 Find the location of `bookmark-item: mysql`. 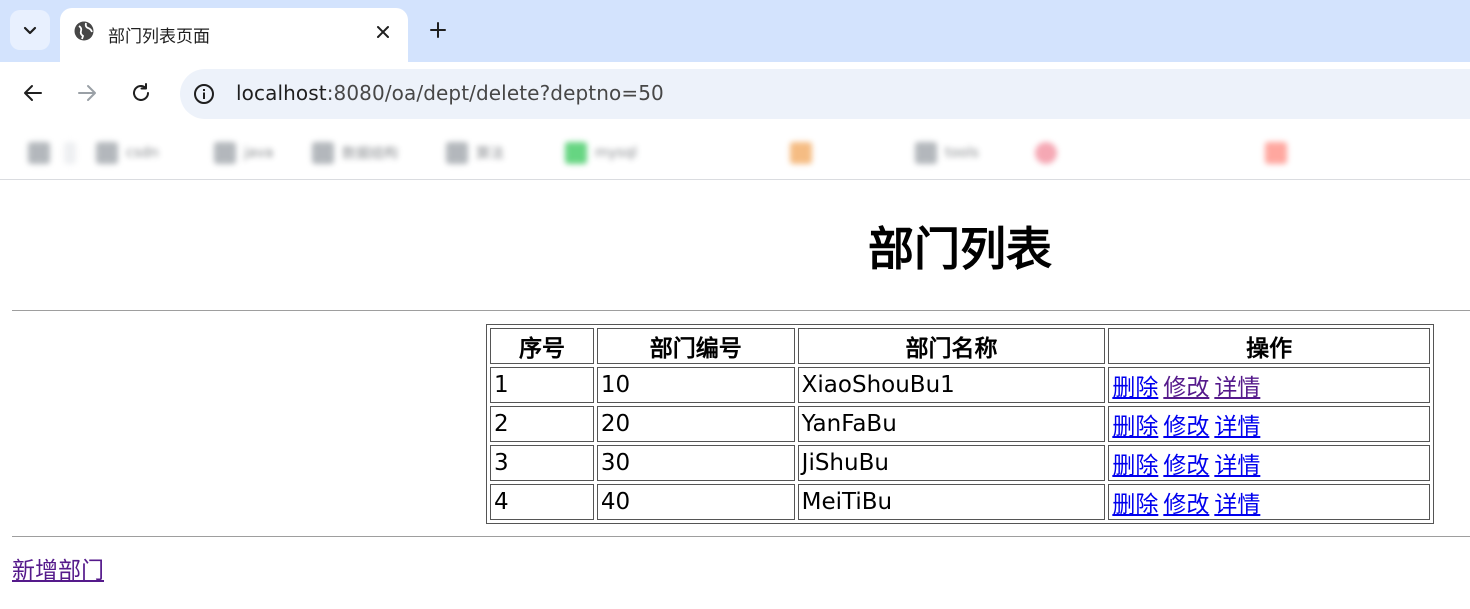

bookmark-item: mysql is located at coordinates (601, 153).